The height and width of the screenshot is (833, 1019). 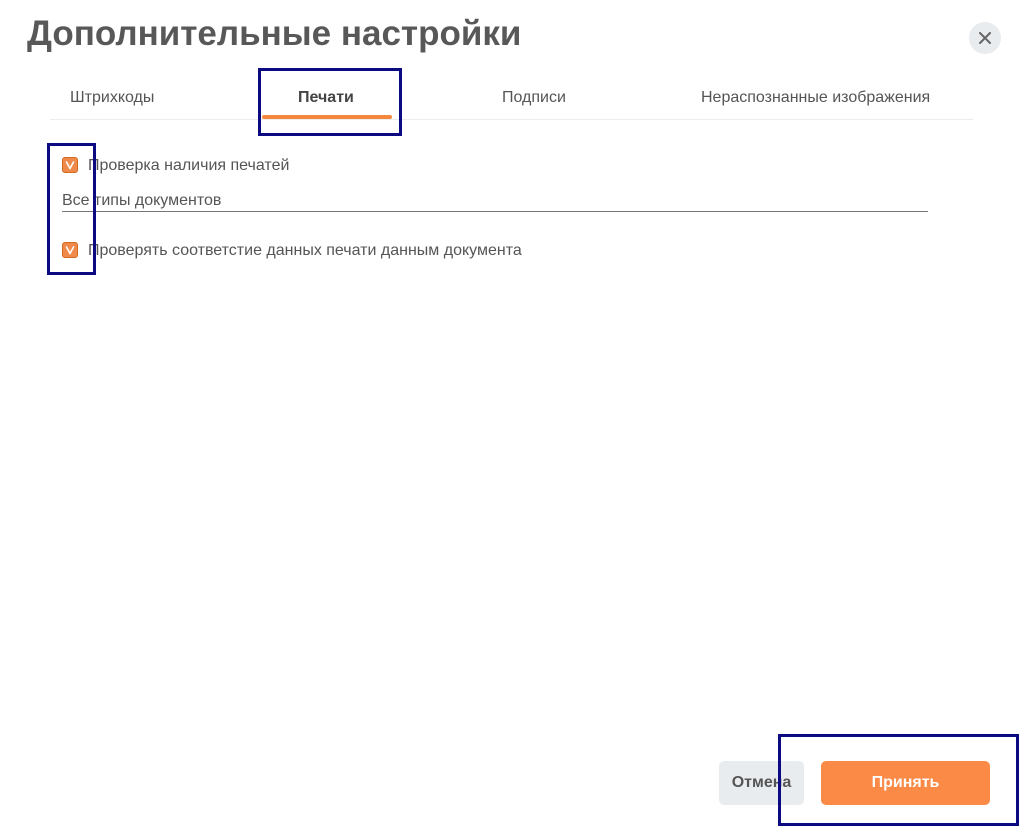 I want to click on active-tab-indicator, so click(x=327, y=117).